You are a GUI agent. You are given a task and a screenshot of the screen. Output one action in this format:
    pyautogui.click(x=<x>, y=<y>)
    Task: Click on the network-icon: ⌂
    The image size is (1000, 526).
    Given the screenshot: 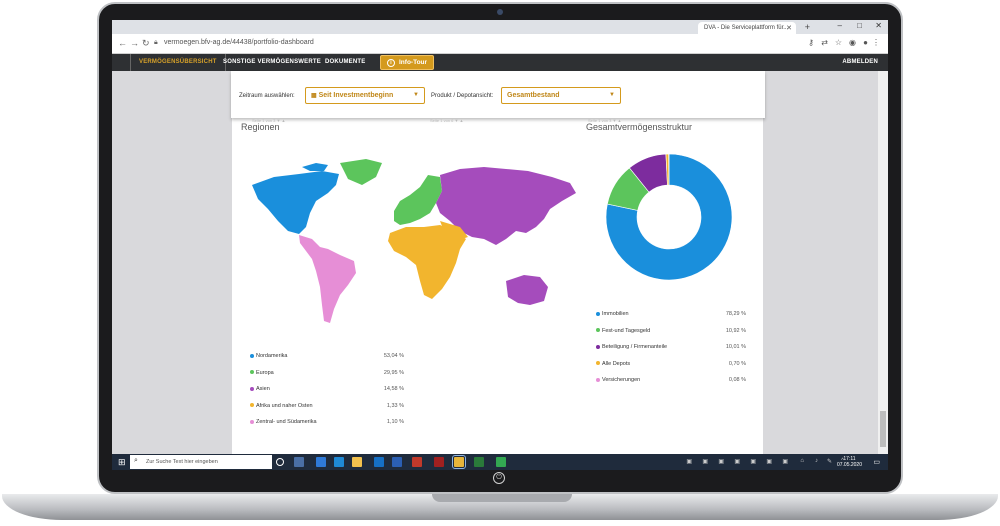 What is the action you would take?
    pyautogui.click(x=802, y=461)
    